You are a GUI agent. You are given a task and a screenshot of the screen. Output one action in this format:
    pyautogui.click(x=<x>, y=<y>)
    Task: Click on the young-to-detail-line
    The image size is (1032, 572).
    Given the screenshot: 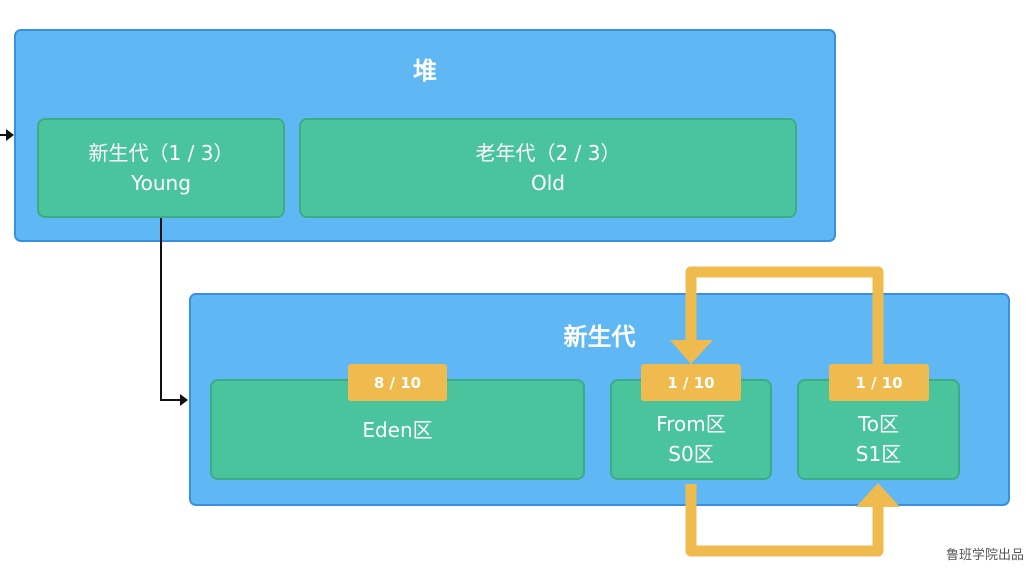 What is the action you would take?
    pyautogui.click(x=170, y=309)
    